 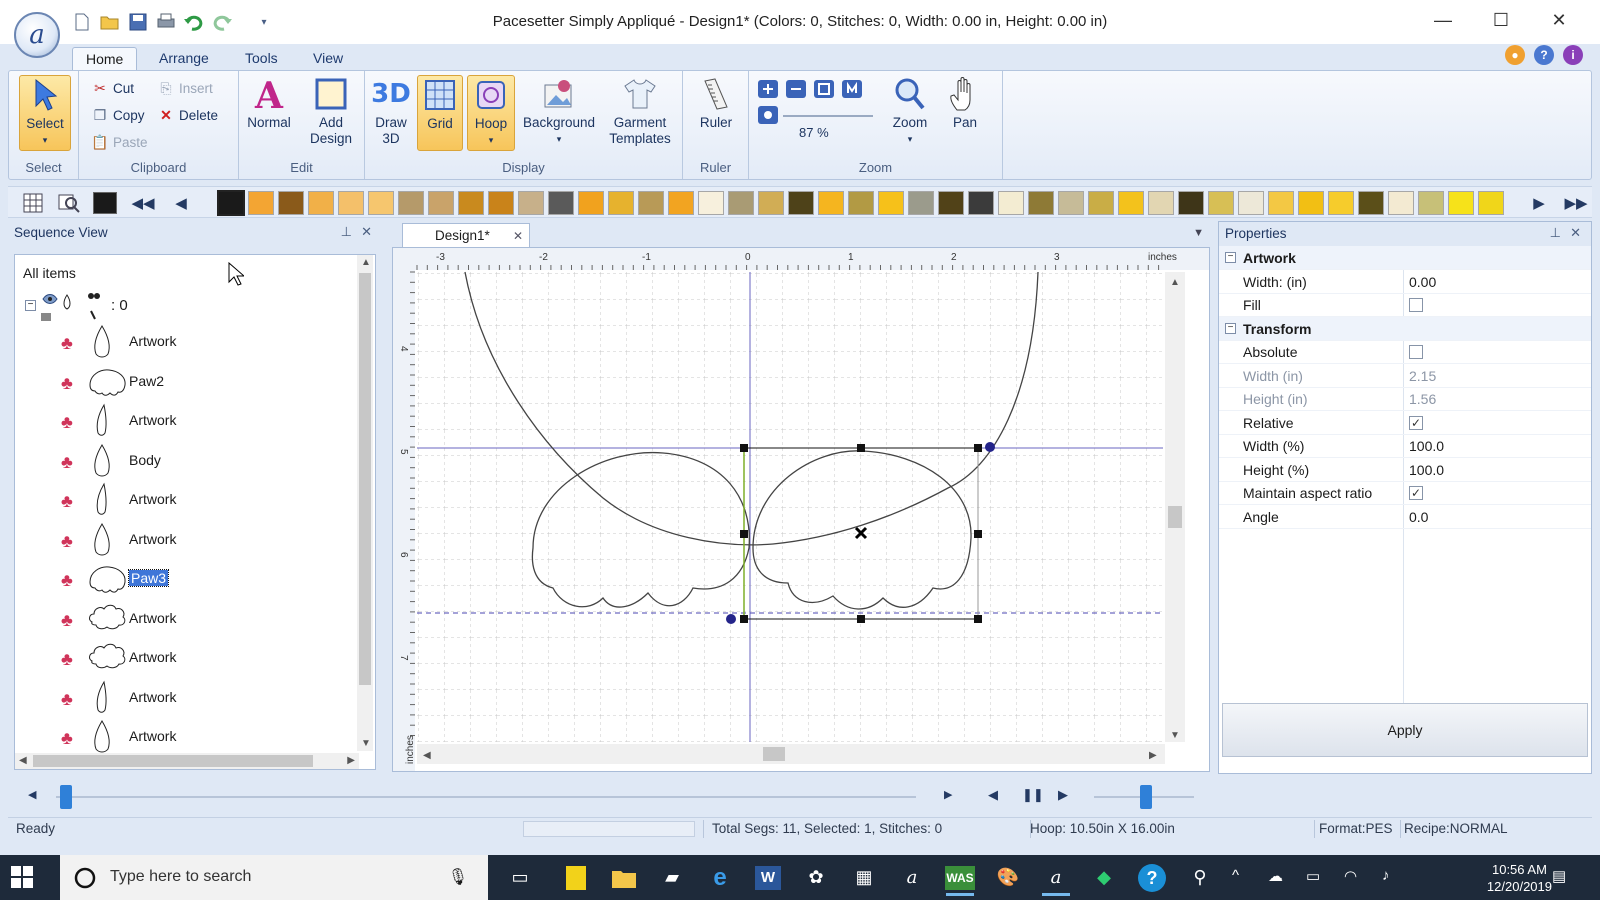 I want to click on grid-button: Grid, so click(x=440, y=113).